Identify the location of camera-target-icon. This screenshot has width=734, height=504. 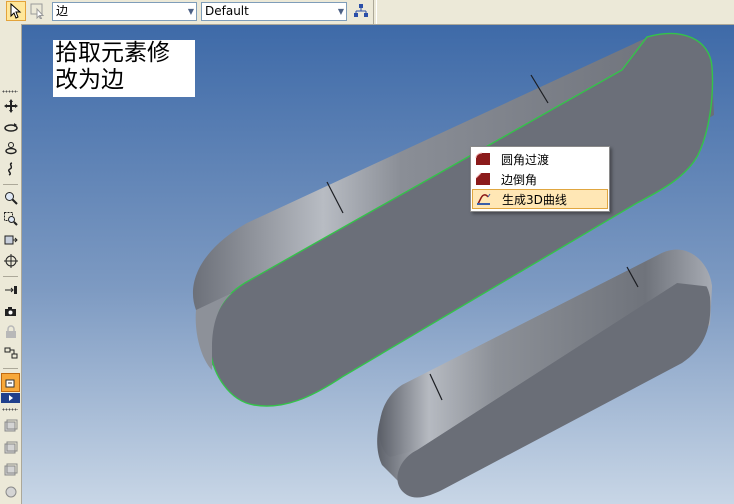
(10, 289).